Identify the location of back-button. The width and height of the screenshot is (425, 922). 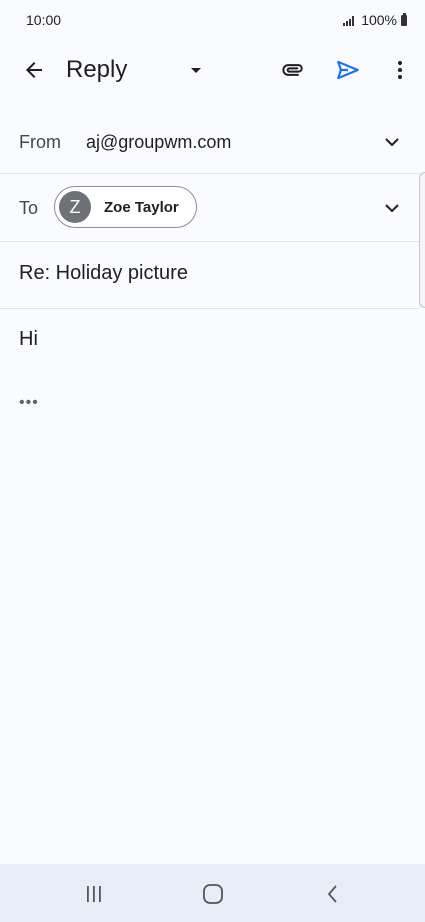
(34, 70).